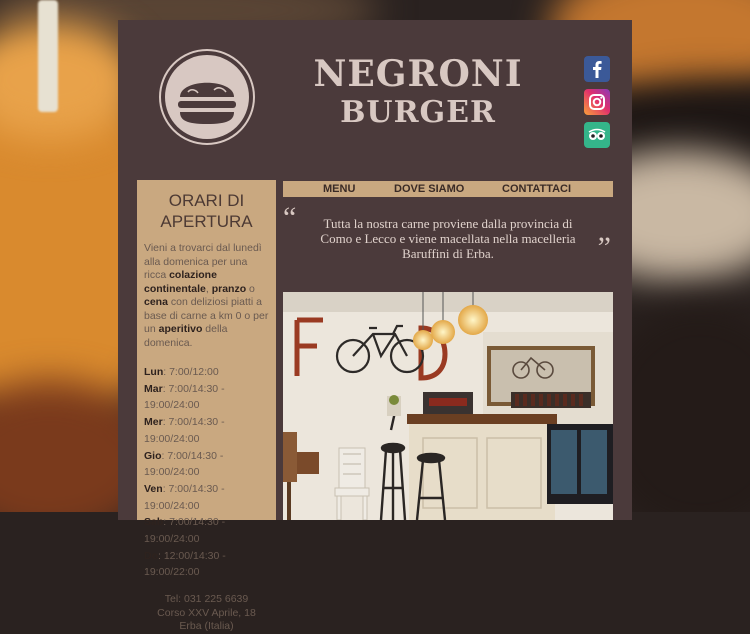 This screenshot has width=750, height=634. What do you see at coordinates (210, 497) in the screenshot?
I see `schedule-row: Ven: 7:00/14:30 - 19:00/24:00` at bounding box center [210, 497].